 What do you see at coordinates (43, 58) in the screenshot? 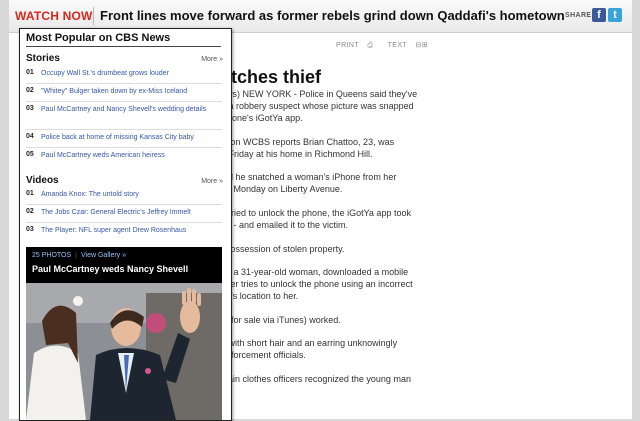
I see `stories-heading: Stories` at bounding box center [43, 58].